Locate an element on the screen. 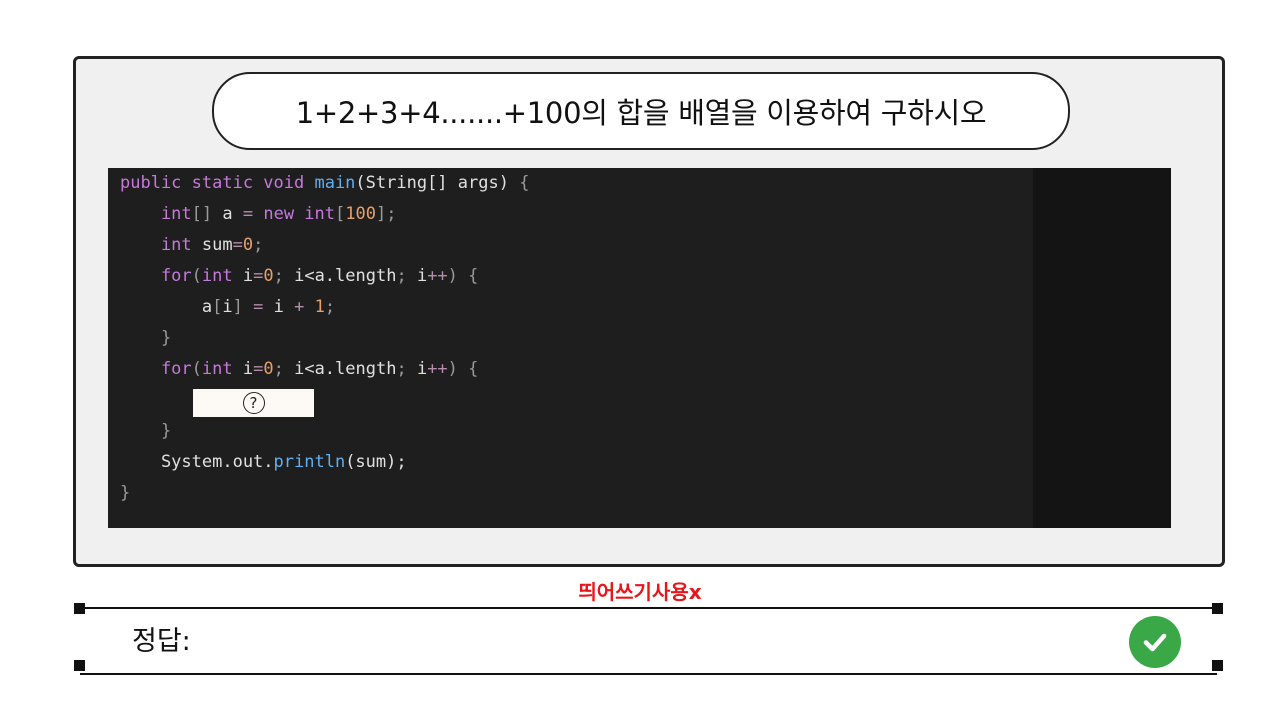  code-token: + is located at coordinates (304, 307).